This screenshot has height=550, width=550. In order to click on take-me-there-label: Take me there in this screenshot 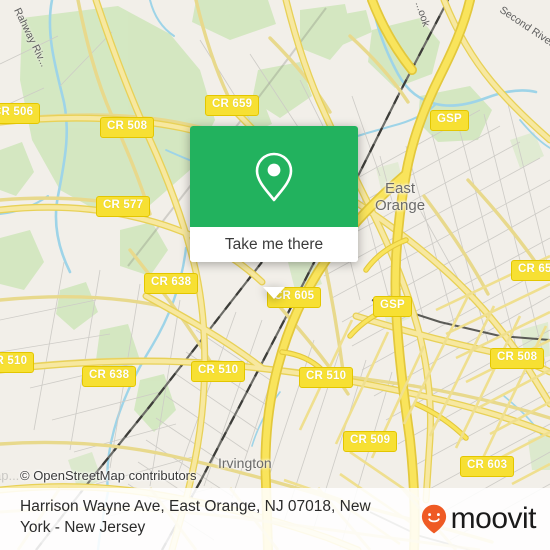, I will do `click(274, 244)`.